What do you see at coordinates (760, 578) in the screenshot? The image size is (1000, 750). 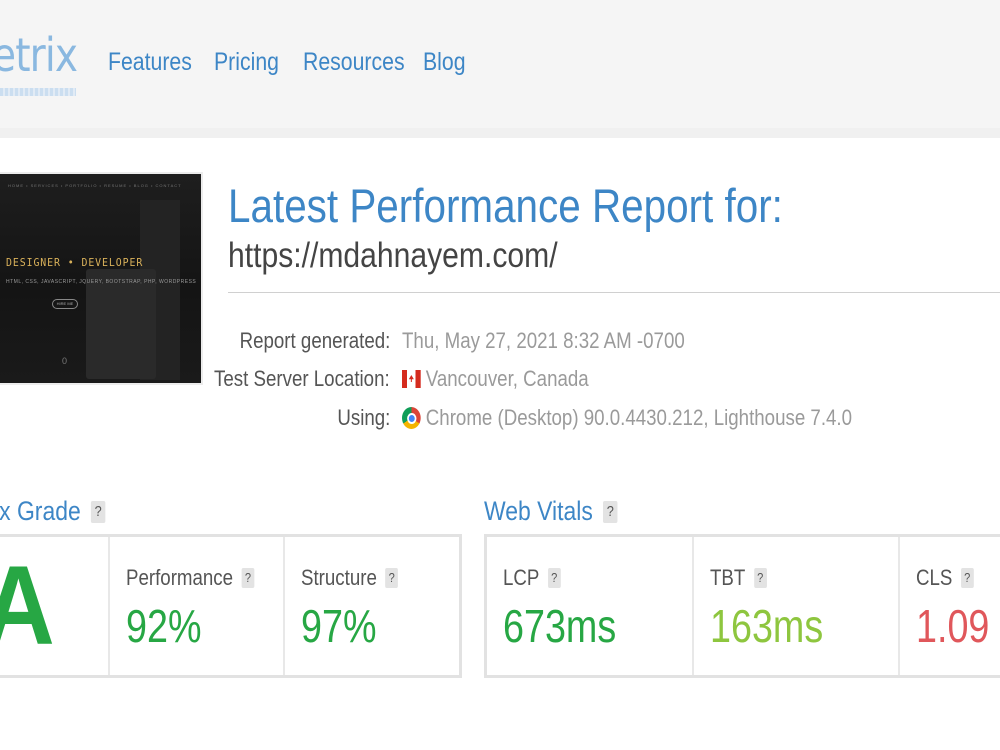 I see `tbt-help-icon: ?` at bounding box center [760, 578].